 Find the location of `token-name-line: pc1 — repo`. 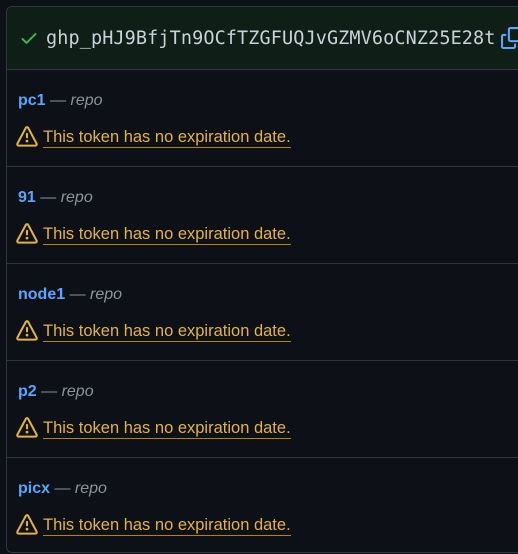

token-name-line: pc1 — repo is located at coordinates (60, 101).